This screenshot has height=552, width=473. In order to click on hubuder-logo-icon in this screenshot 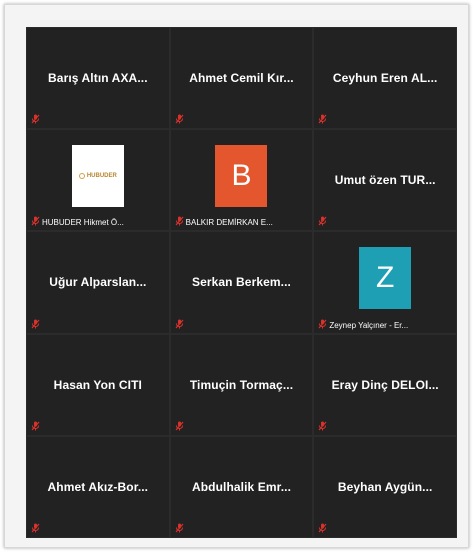, I will do `click(81, 176)`.